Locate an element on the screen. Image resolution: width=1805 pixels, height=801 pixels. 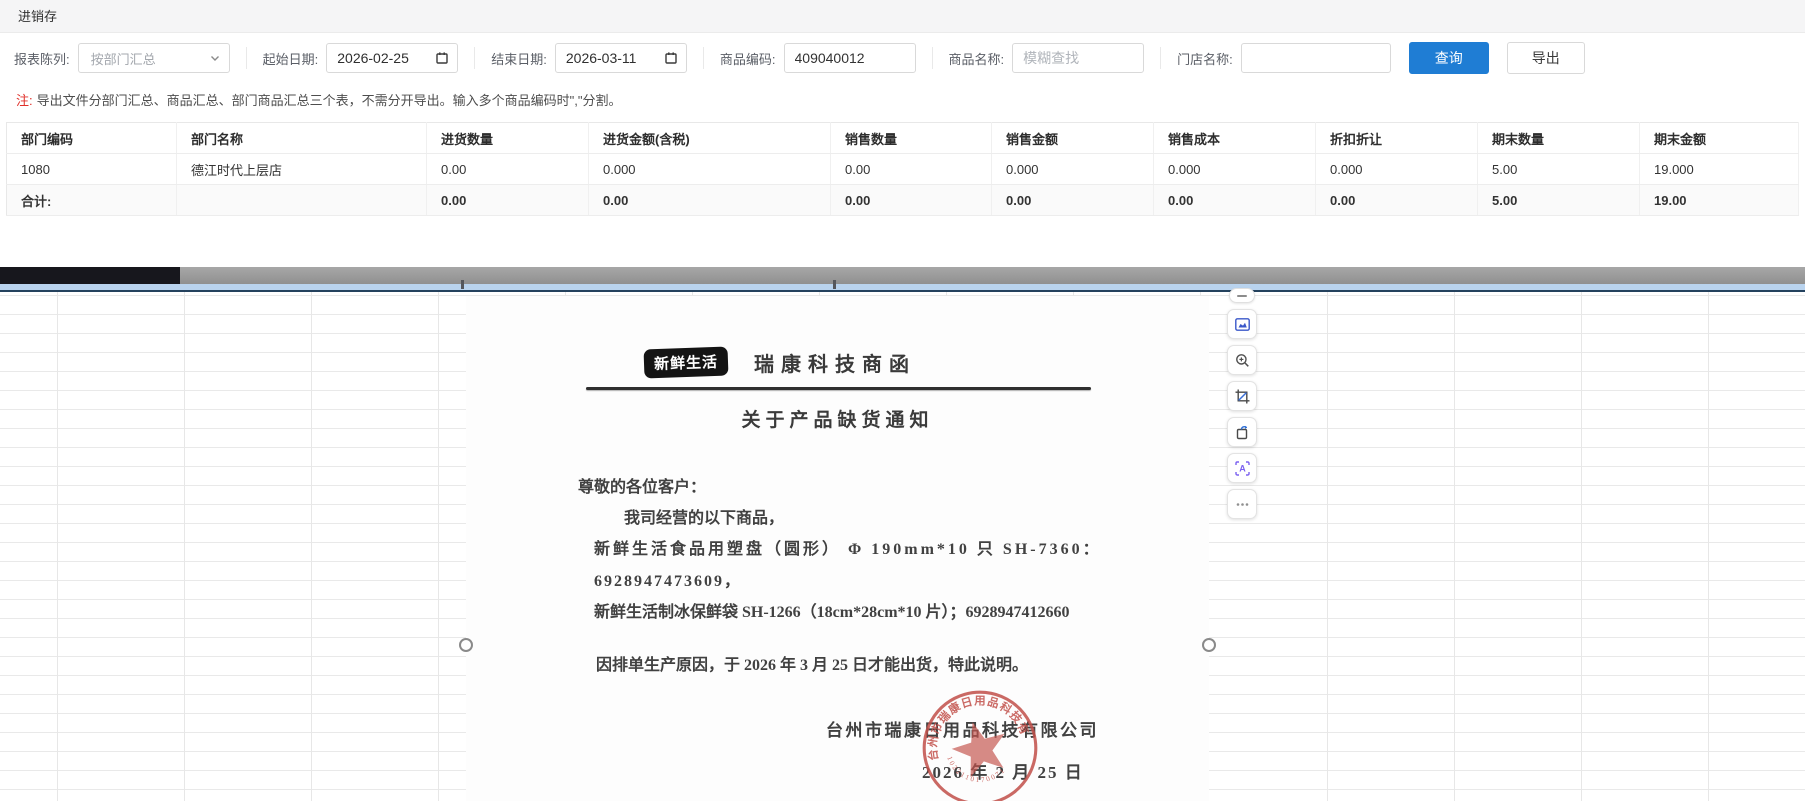
more-icon is located at coordinates (1242, 504).